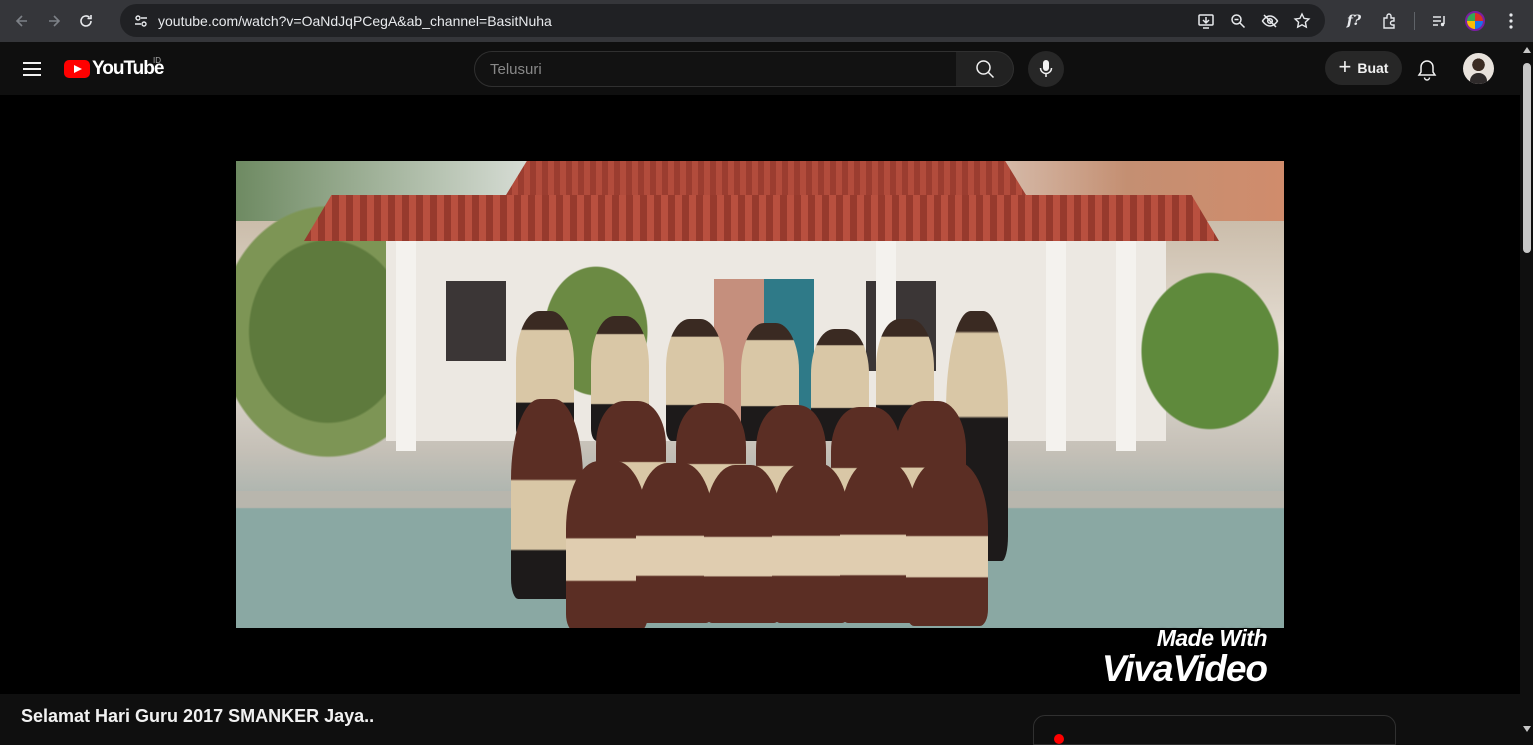  I want to click on scroll-up-arrow-icon, so click(1527, 50).